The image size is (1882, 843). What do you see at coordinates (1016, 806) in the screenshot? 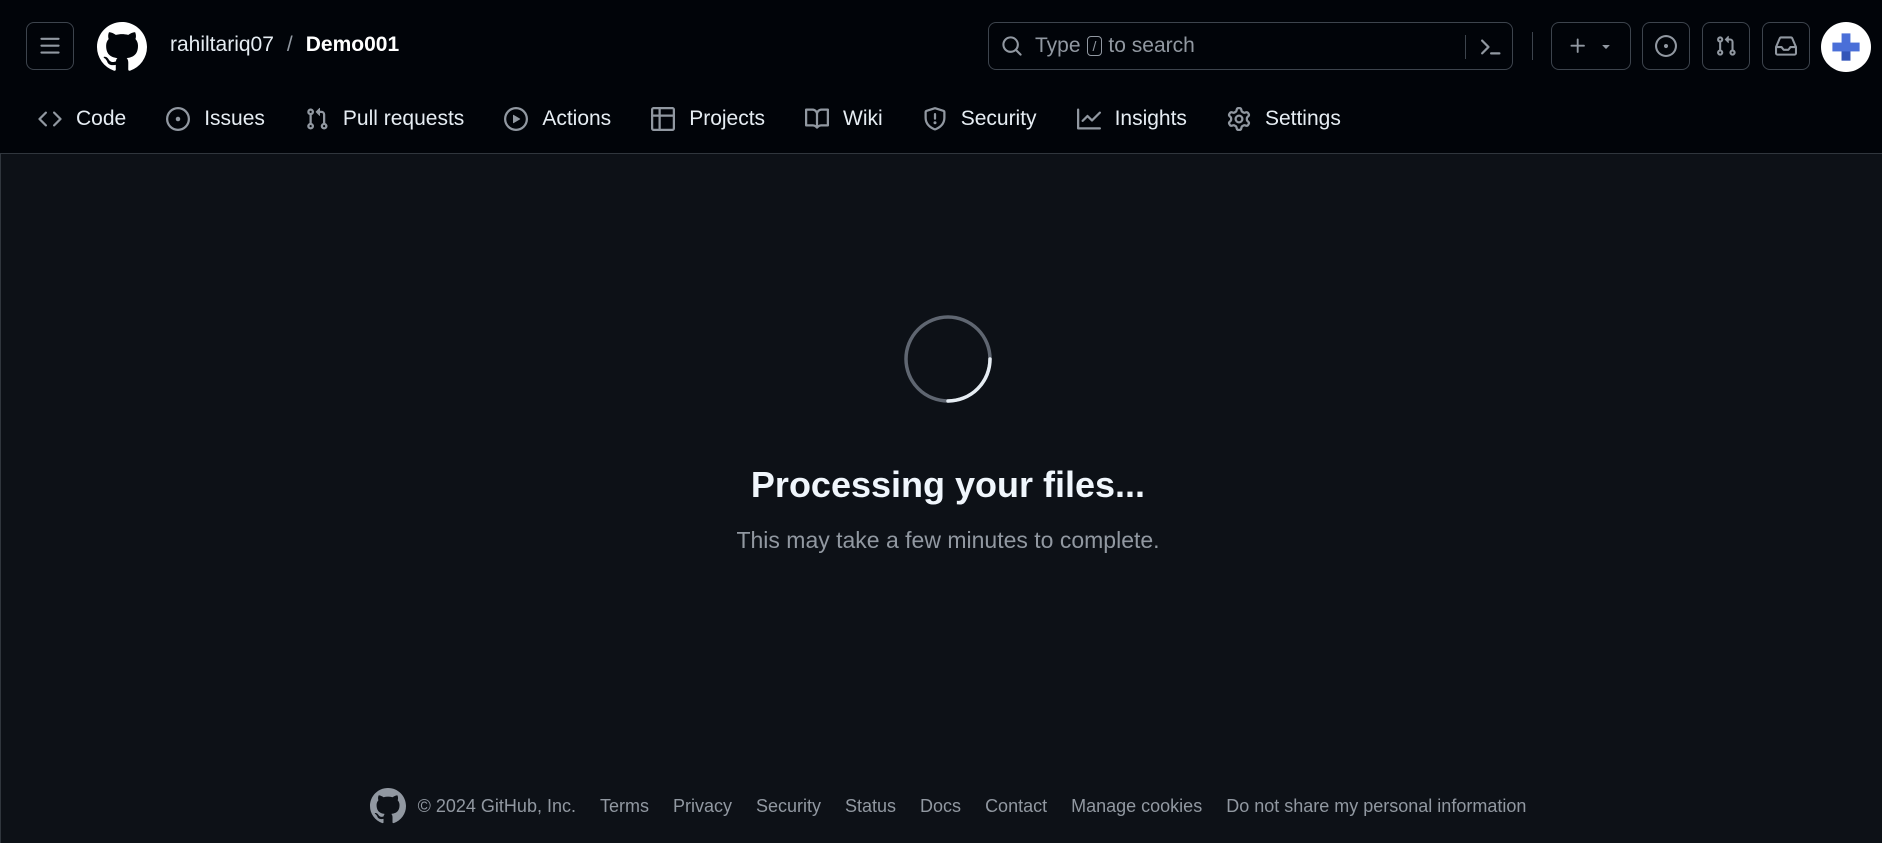
I see `footer-link-contact: Contact` at bounding box center [1016, 806].